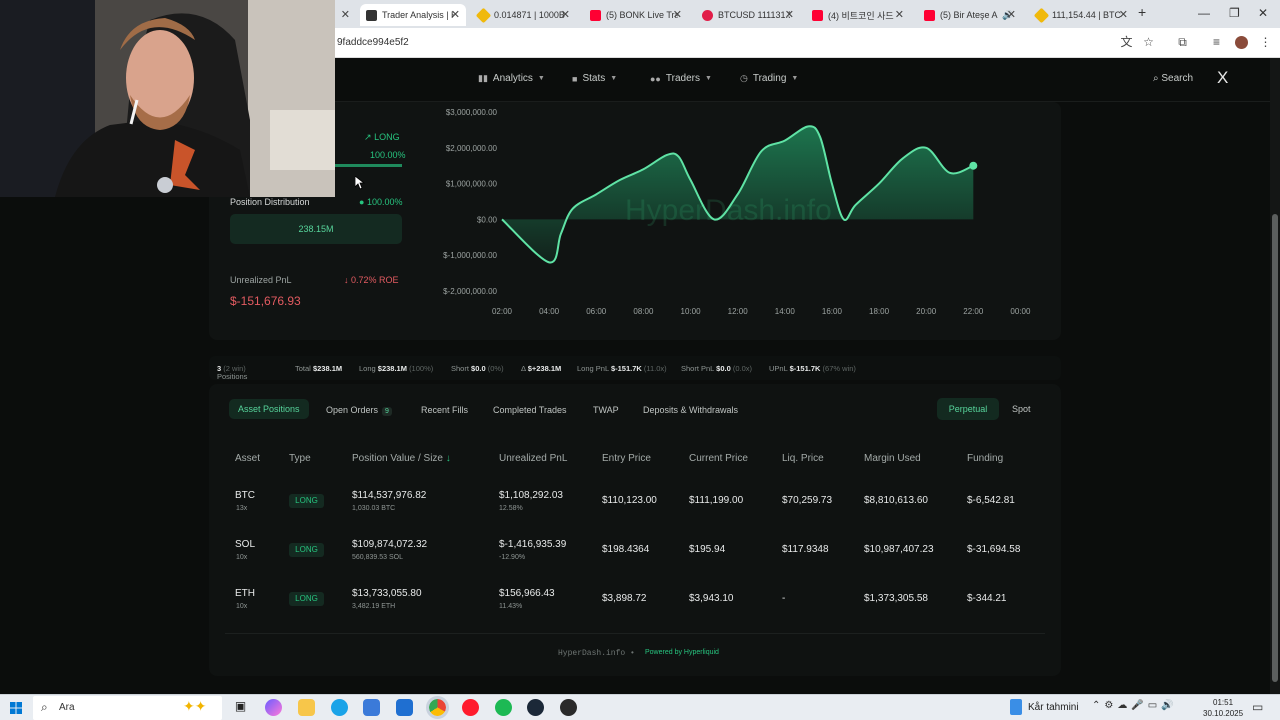 The height and width of the screenshot is (720, 1280). Describe the element at coordinates (404, 707) in the screenshot. I see `mail-icon` at that location.